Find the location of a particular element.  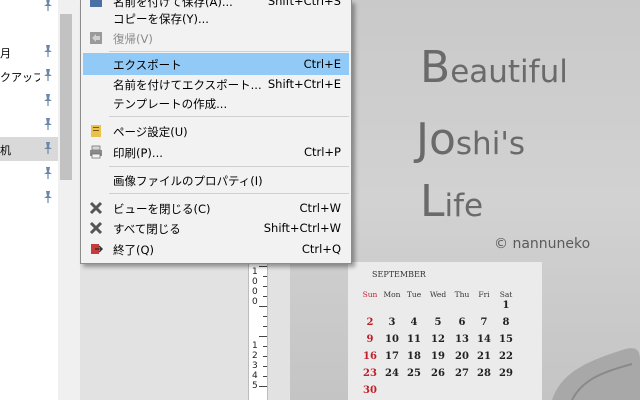

list-item: クアップ is located at coordinates (29, 76).